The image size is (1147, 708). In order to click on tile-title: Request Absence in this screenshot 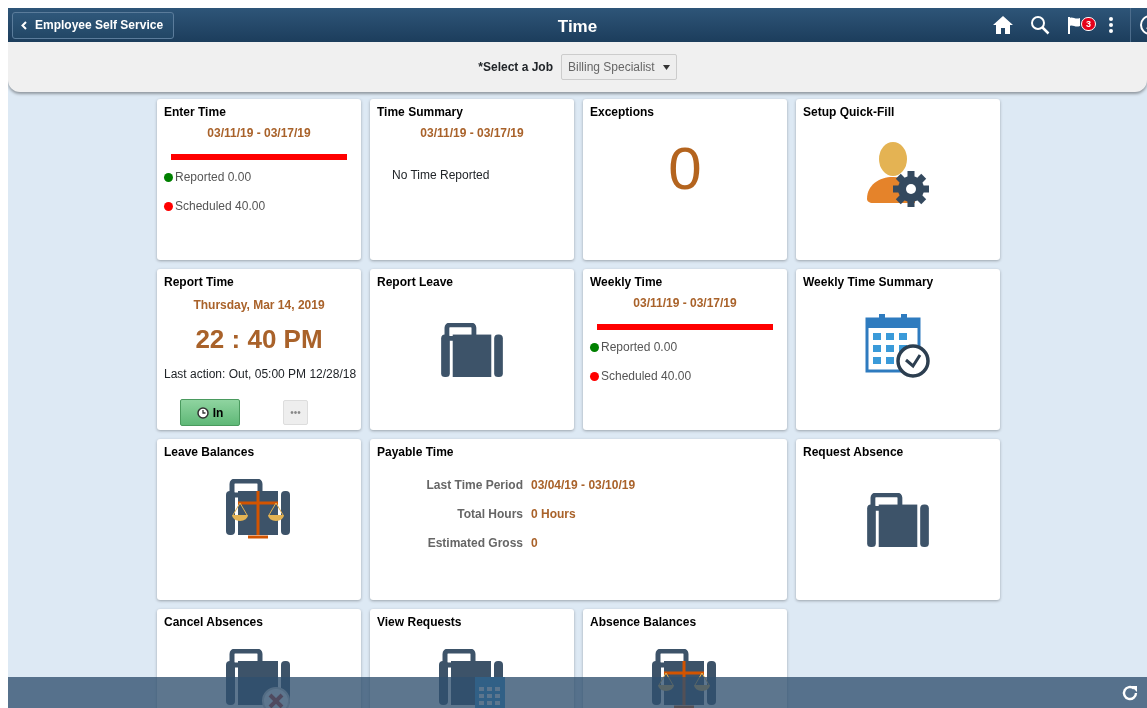, I will do `click(854, 452)`.